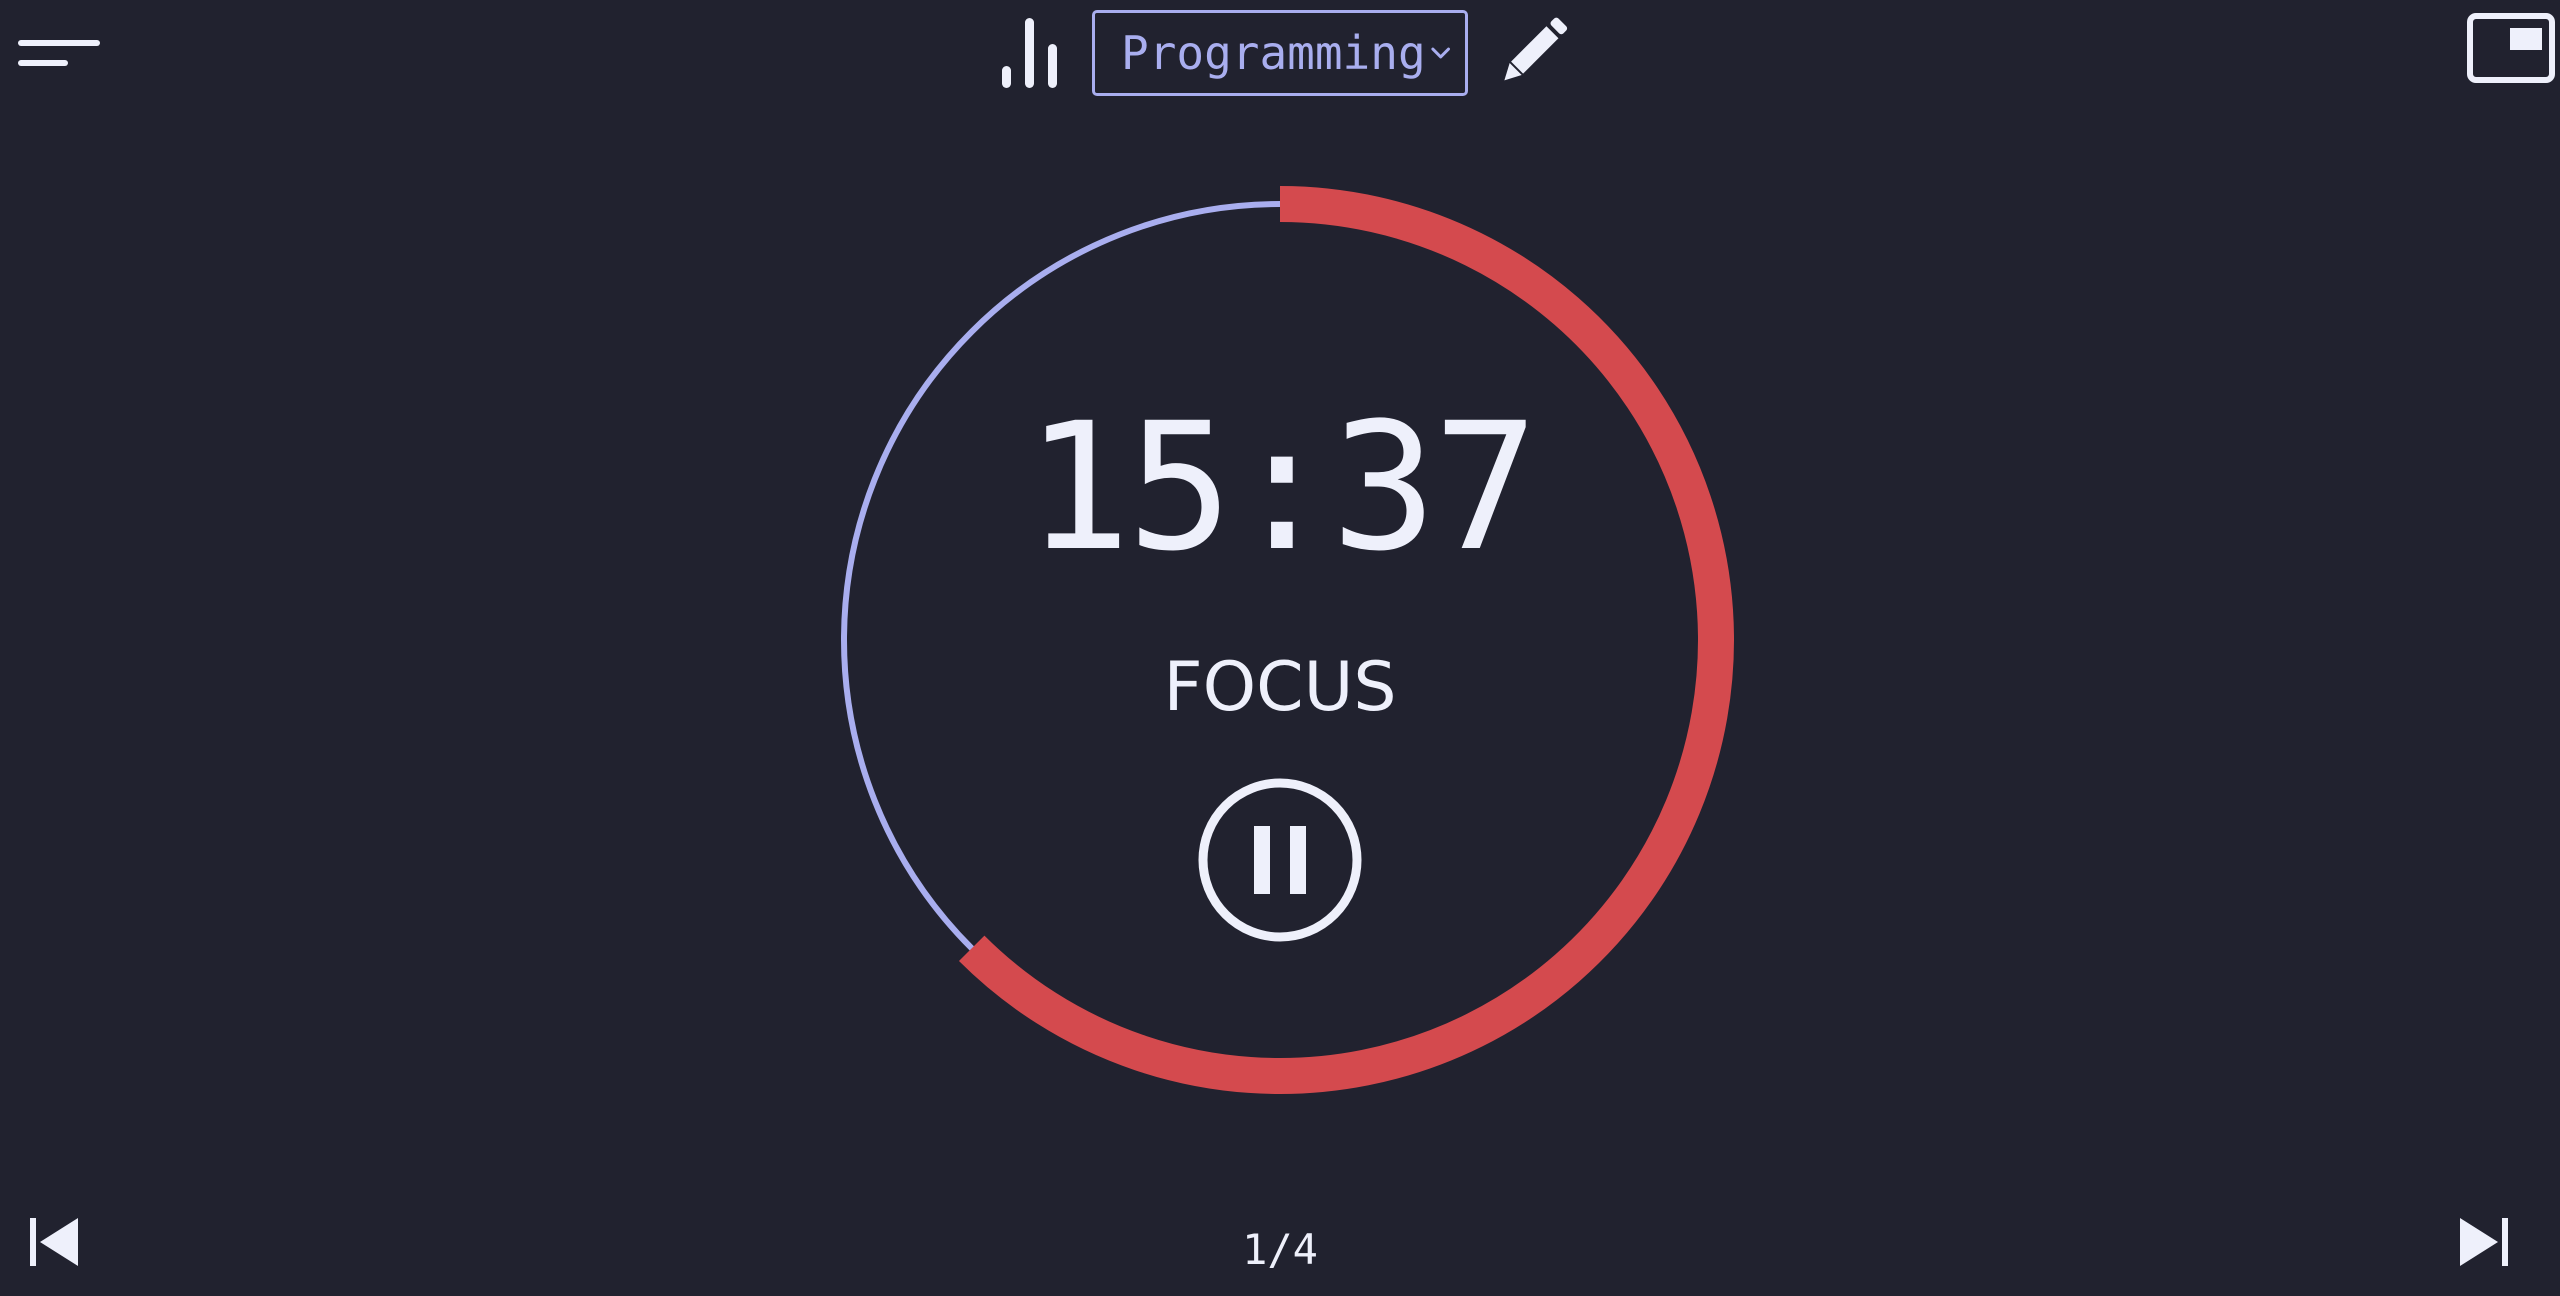 The image size is (2560, 1296). What do you see at coordinates (1282, 487) in the screenshot?
I see `timer-display: 15:37` at bounding box center [1282, 487].